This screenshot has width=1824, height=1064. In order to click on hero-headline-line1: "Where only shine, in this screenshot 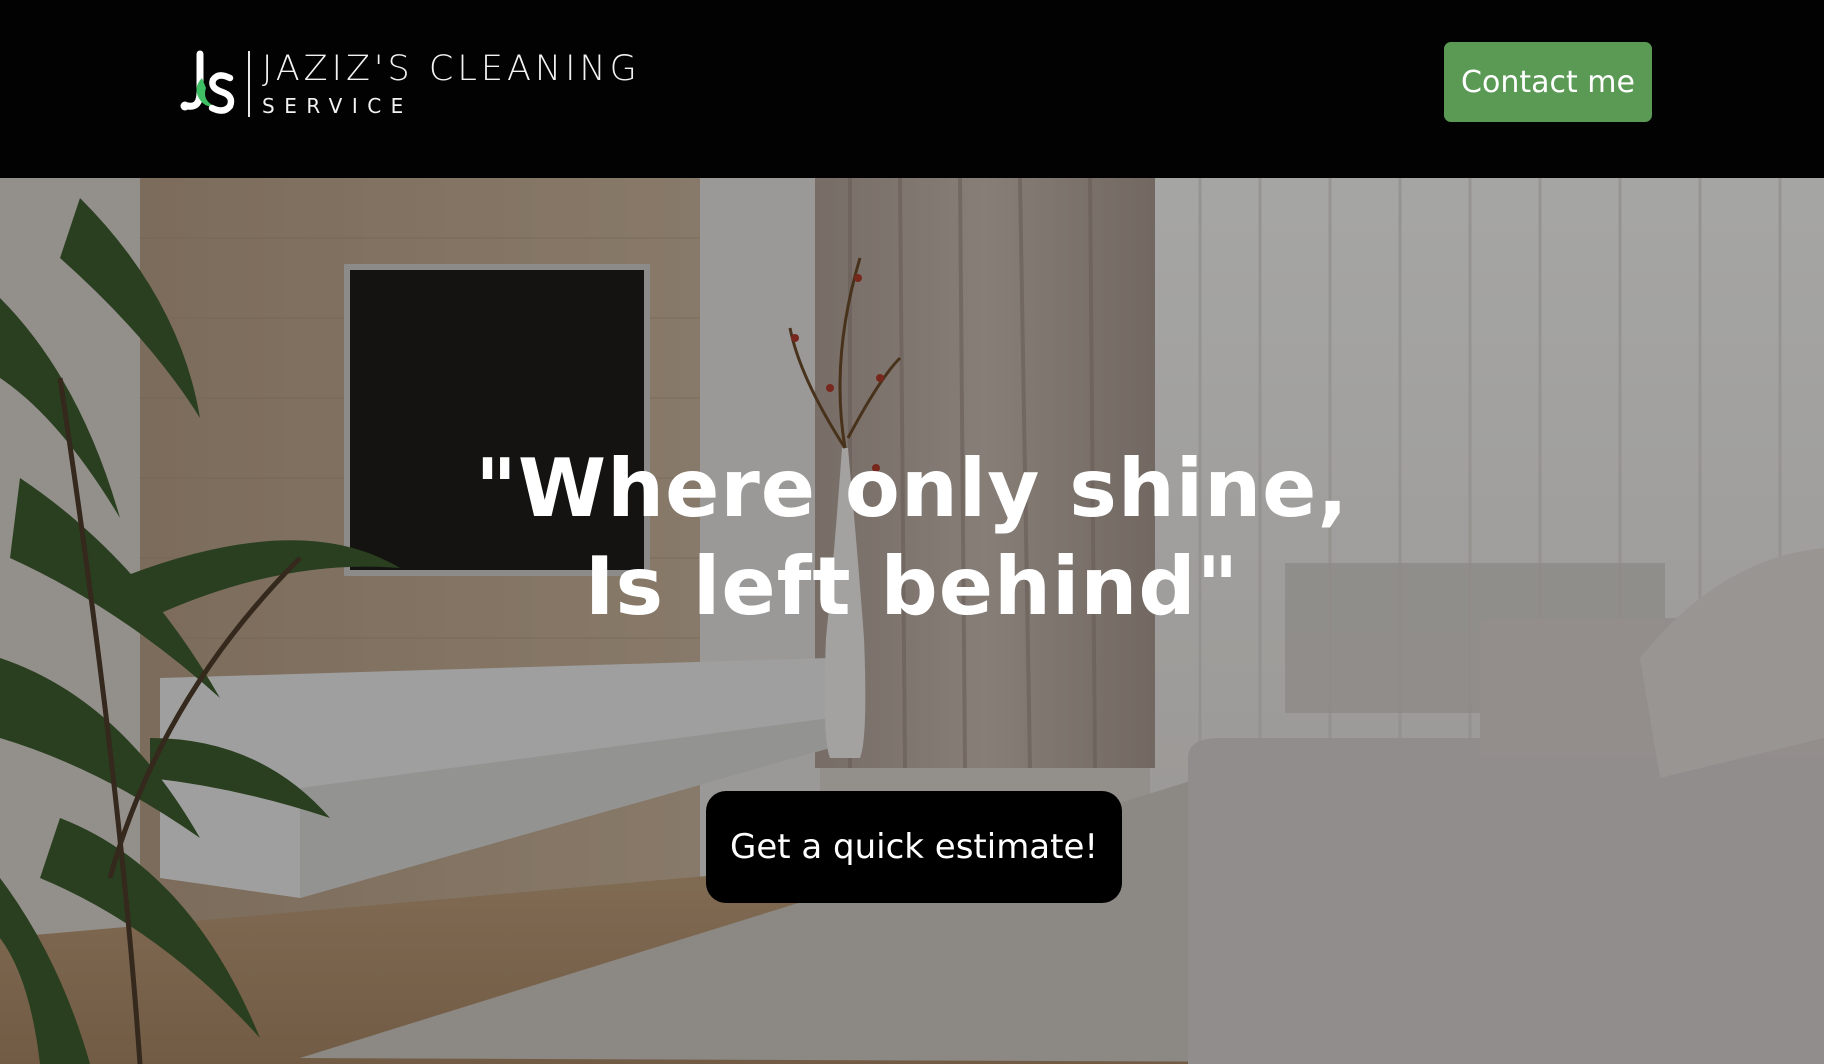, I will do `click(912, 488)`.